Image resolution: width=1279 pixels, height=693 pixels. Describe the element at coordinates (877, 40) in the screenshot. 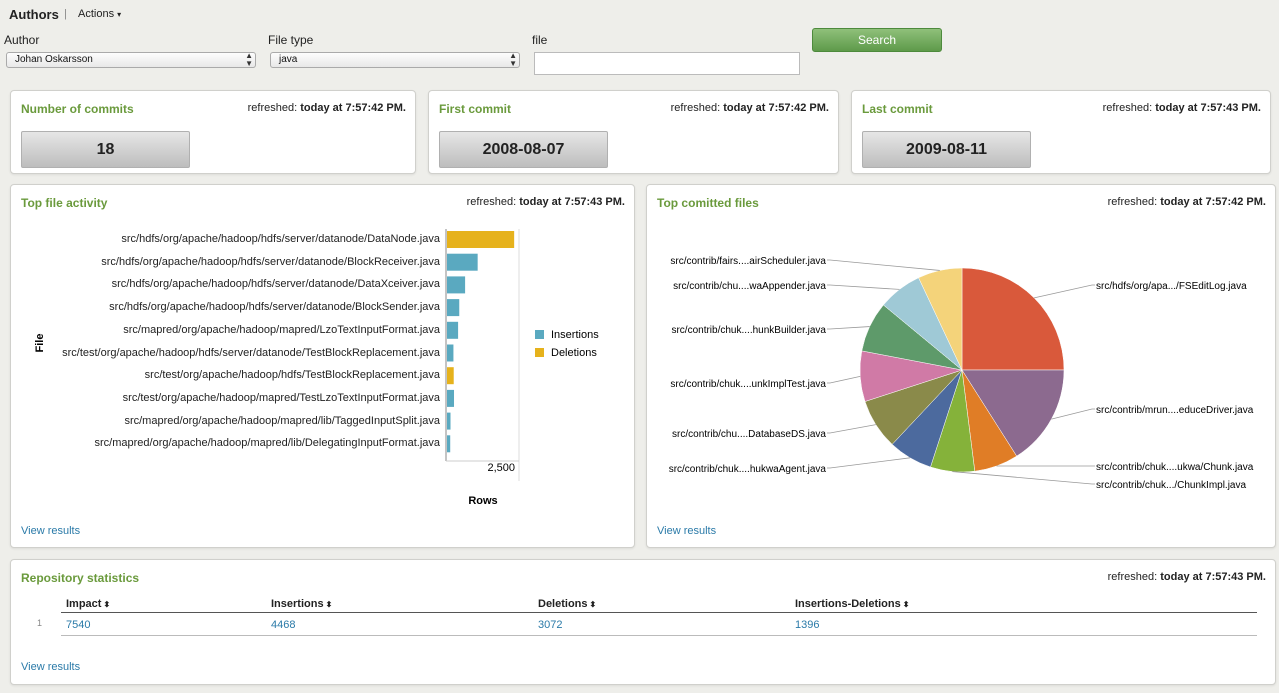

I see `search-button: Search` at that location.